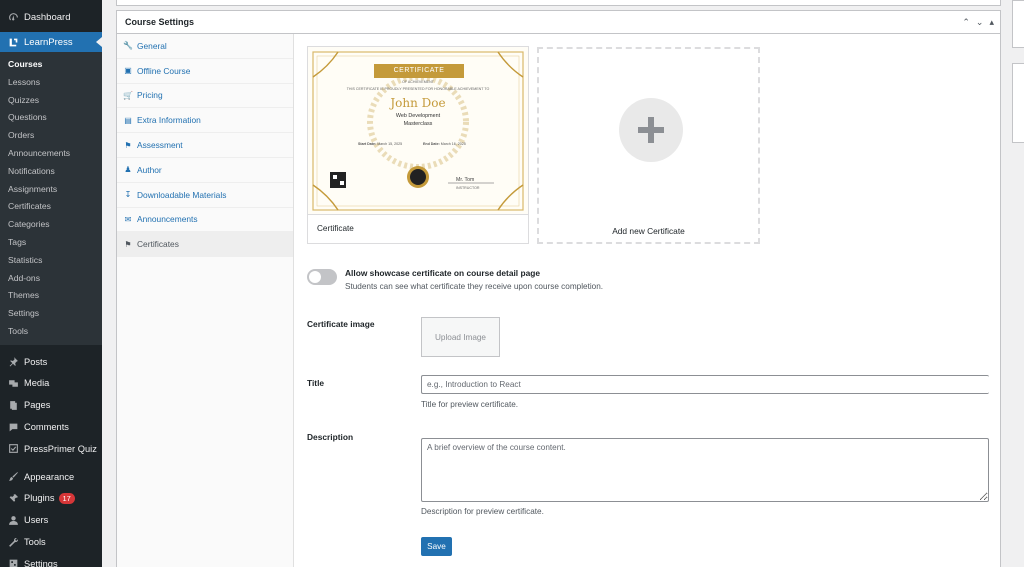 The height and width of the screenshot is (567, 1024). I want to click on plugins-update-badge: 17, so click(66, 498).